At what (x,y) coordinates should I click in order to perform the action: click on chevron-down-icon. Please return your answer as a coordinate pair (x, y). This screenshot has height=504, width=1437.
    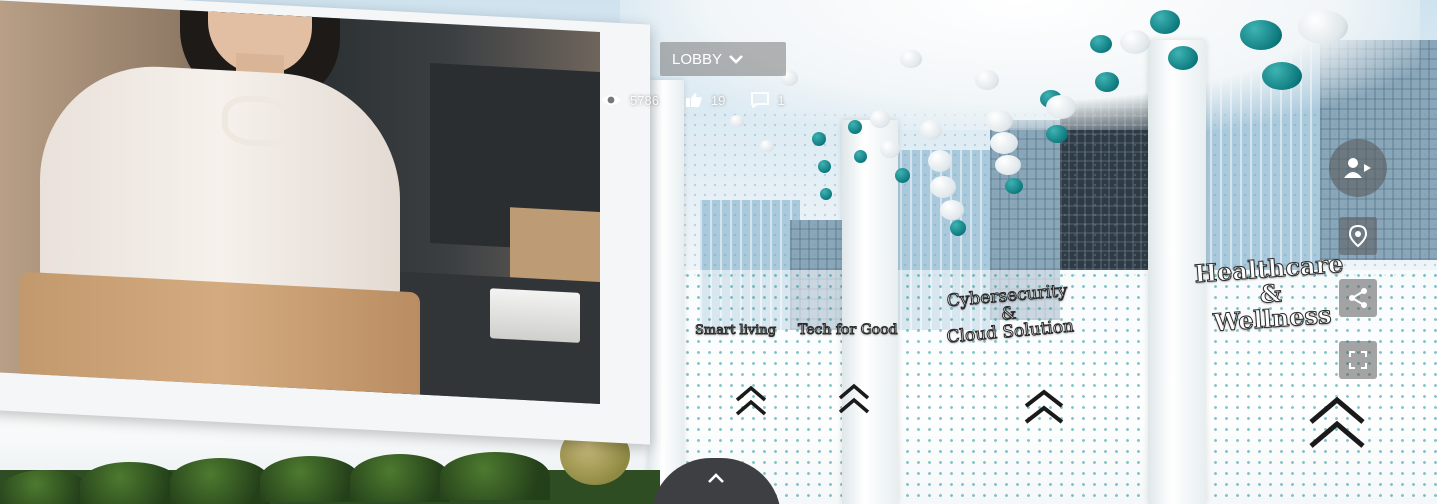
    Looking at the image, I should click on (736, 59).